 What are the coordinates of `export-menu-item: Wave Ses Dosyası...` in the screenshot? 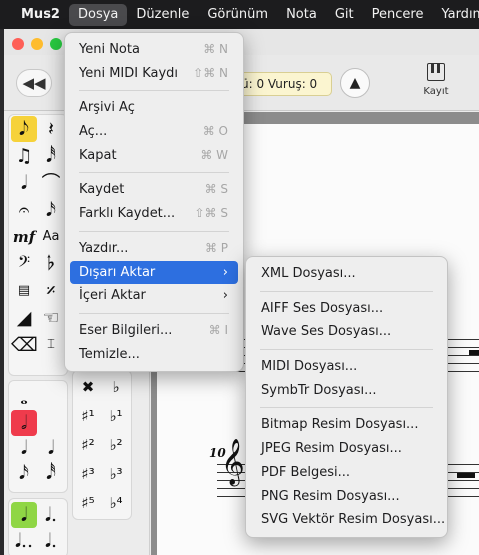 It's located at (346, 332).